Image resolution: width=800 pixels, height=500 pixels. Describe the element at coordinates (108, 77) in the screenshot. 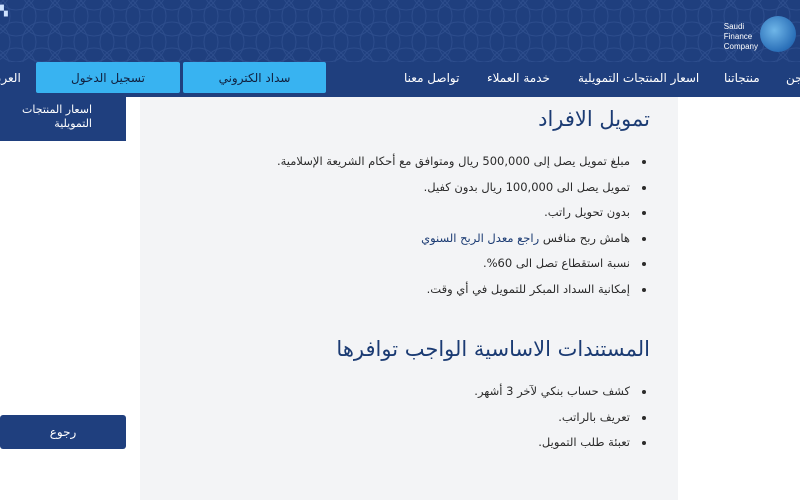

I see `login-button: تسجيل الدخول` at that location.